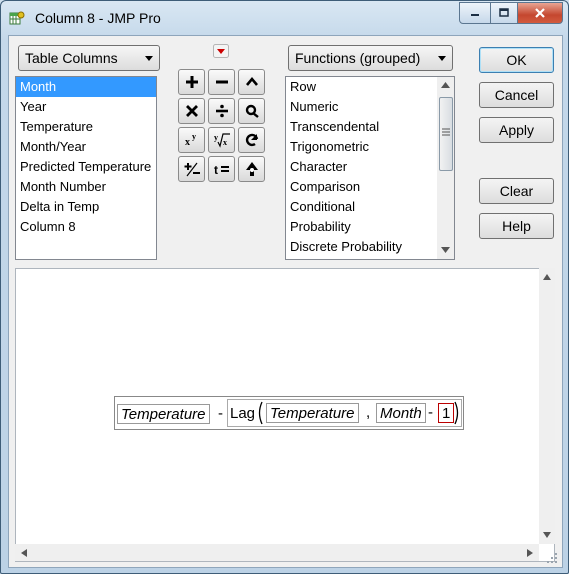  Describe the element at coordinates (98, 18) in the screenshot. I see `window-title: Column 8 - JMP Pro` at that location.